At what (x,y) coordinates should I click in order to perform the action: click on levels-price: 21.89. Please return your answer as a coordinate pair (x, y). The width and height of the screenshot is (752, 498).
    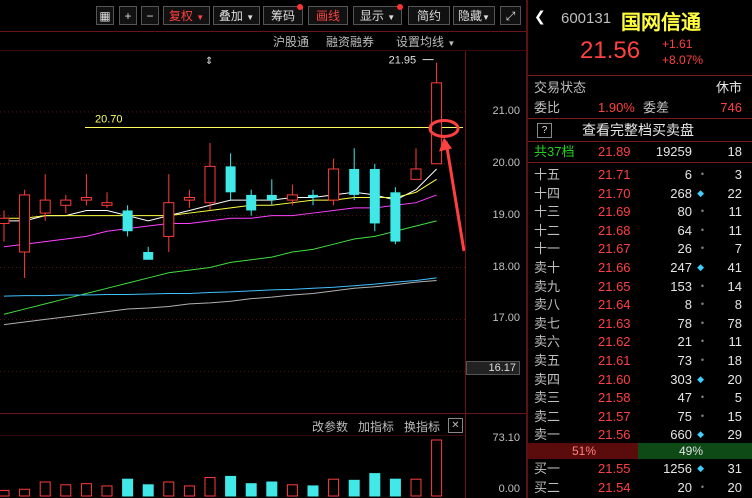
    Looking at the image, I should click on (614, 151).